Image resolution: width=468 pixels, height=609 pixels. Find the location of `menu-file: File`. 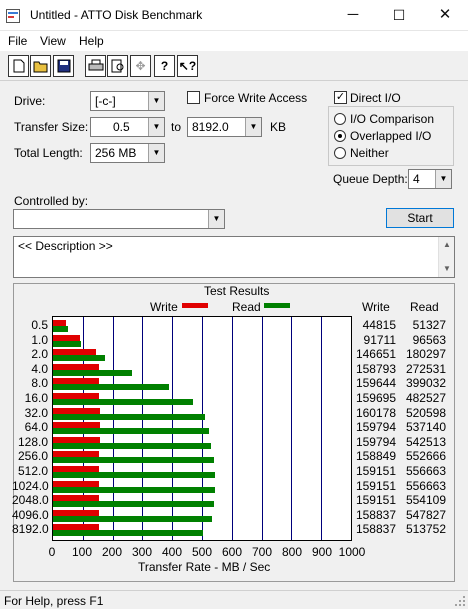

menu-file: File is located at coordinates (17, 41).